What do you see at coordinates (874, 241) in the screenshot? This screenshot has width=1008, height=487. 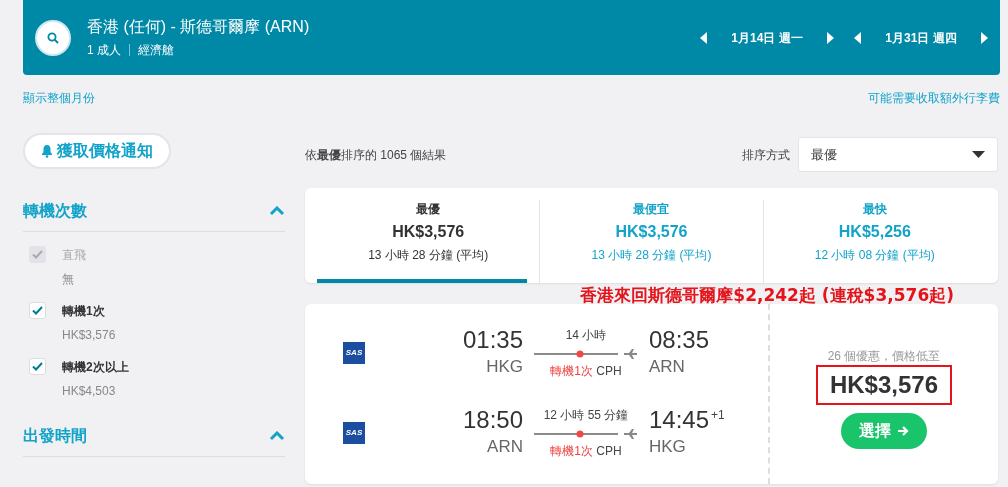 I see `sort-tab: 最快 HK$5,256 12 小時 08 分鐘 (平均)` at bounding box center [874, 241].